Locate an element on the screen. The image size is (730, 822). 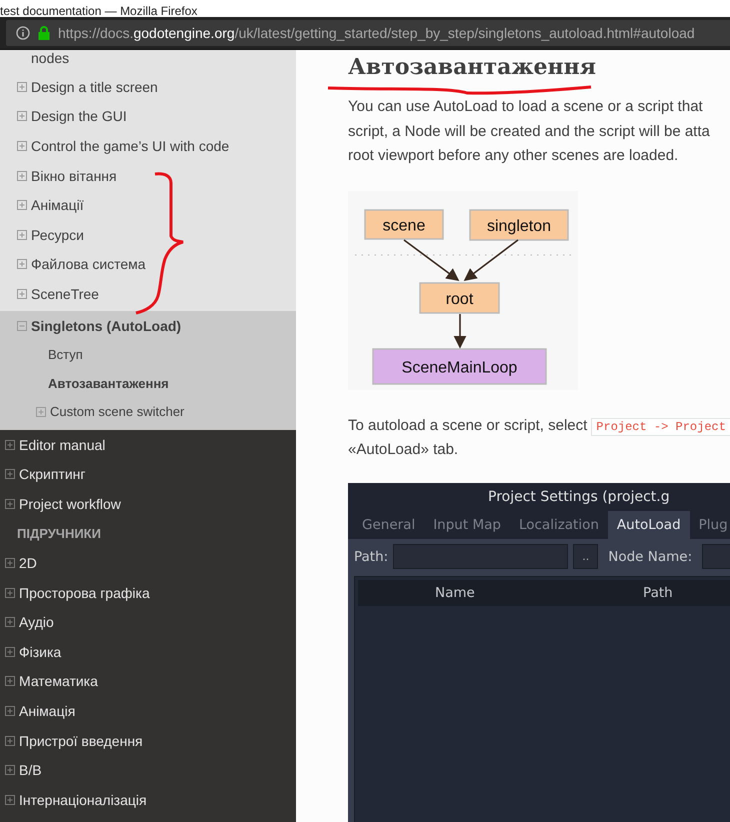
tab: General is located at coordinates (388, 524).